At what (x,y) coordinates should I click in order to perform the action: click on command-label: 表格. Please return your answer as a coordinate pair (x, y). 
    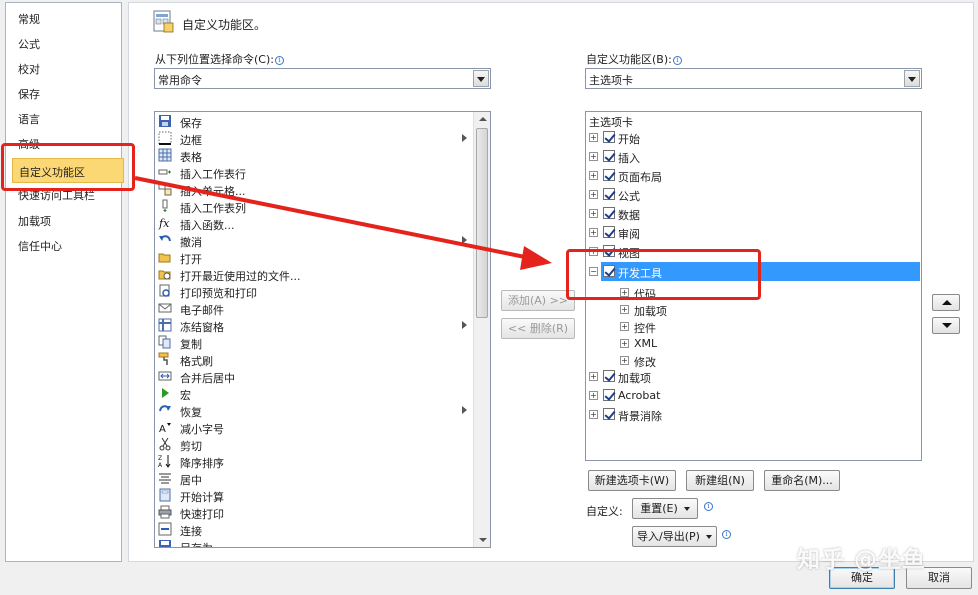
    Looking at the image, I should click on (191, 157).